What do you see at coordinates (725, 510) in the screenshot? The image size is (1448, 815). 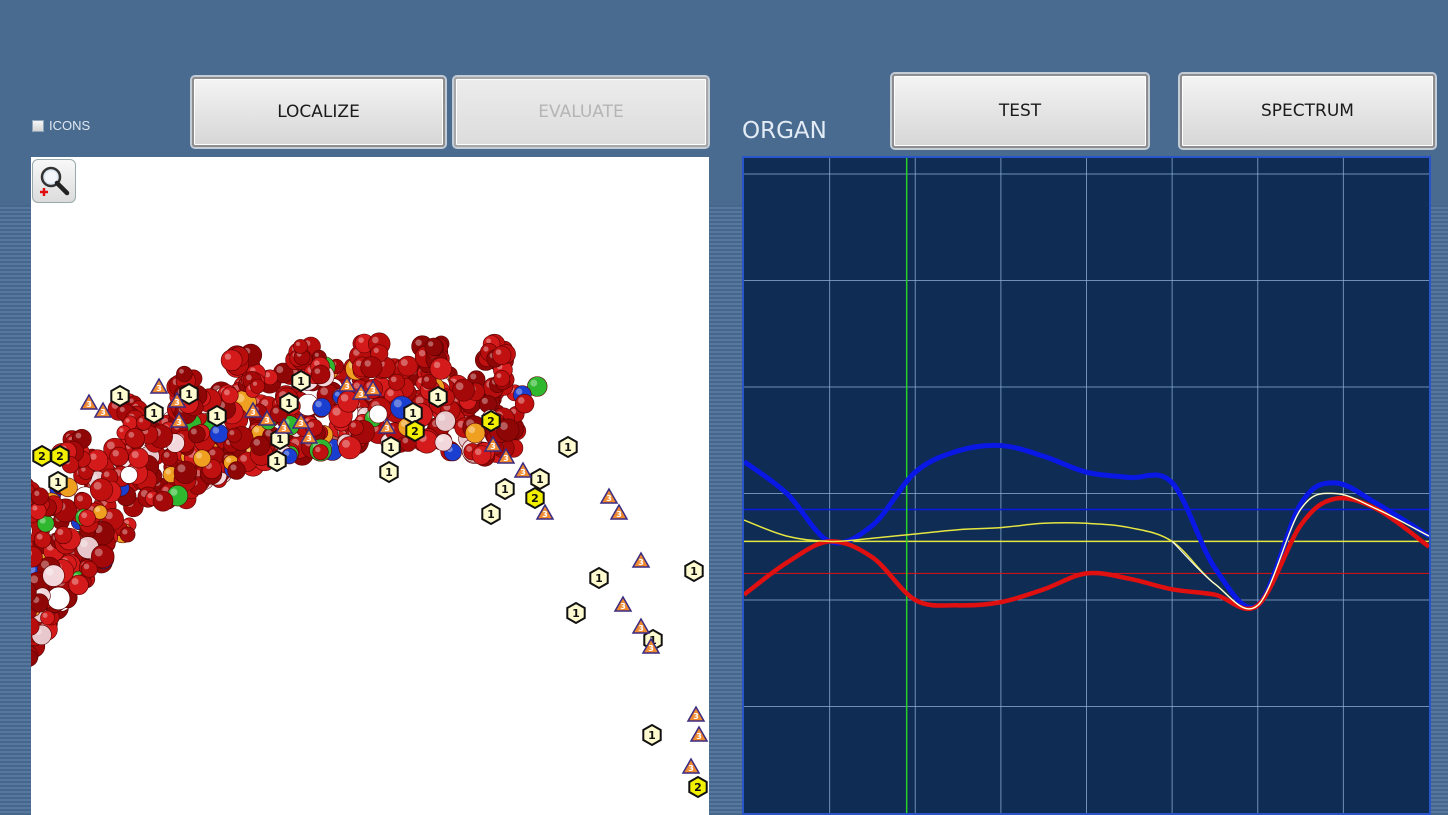 I see `divider-stripe` at bounding box center [725, 510].